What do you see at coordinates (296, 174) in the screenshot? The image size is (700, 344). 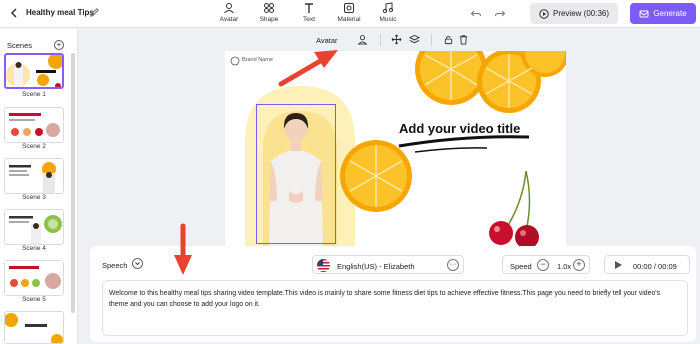 I see `avatar-selection-box` at bounding box center [296, 174].